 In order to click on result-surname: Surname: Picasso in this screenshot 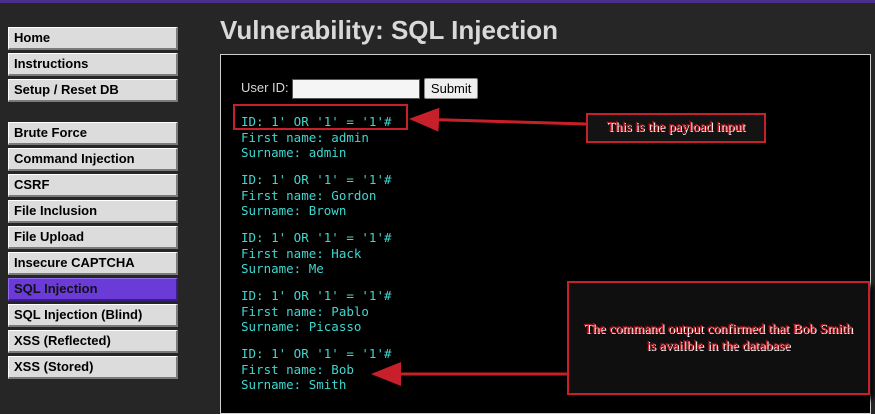, I will do `click(301, 326)`.